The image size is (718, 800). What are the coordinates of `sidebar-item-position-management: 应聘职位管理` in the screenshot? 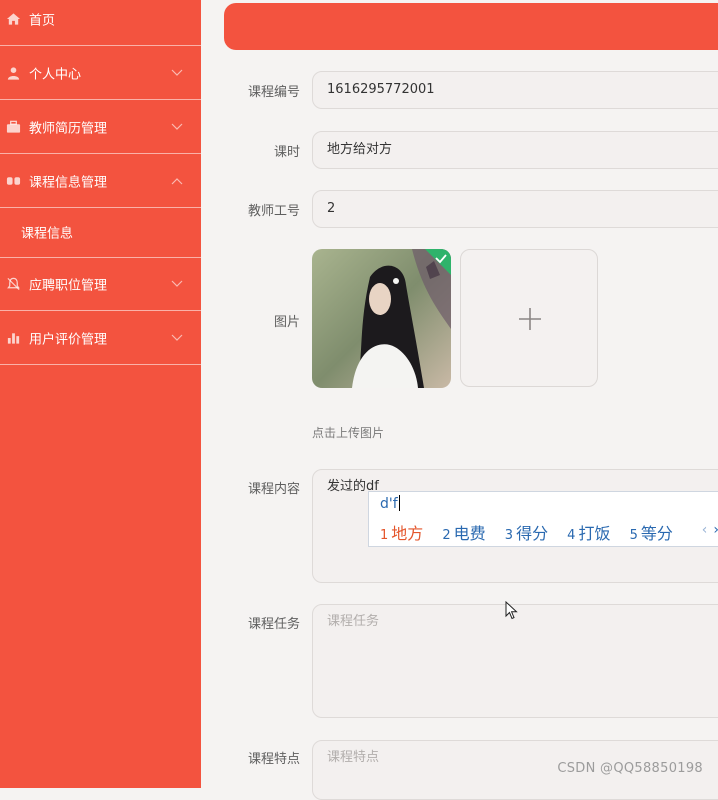 It's located at (100, 284).